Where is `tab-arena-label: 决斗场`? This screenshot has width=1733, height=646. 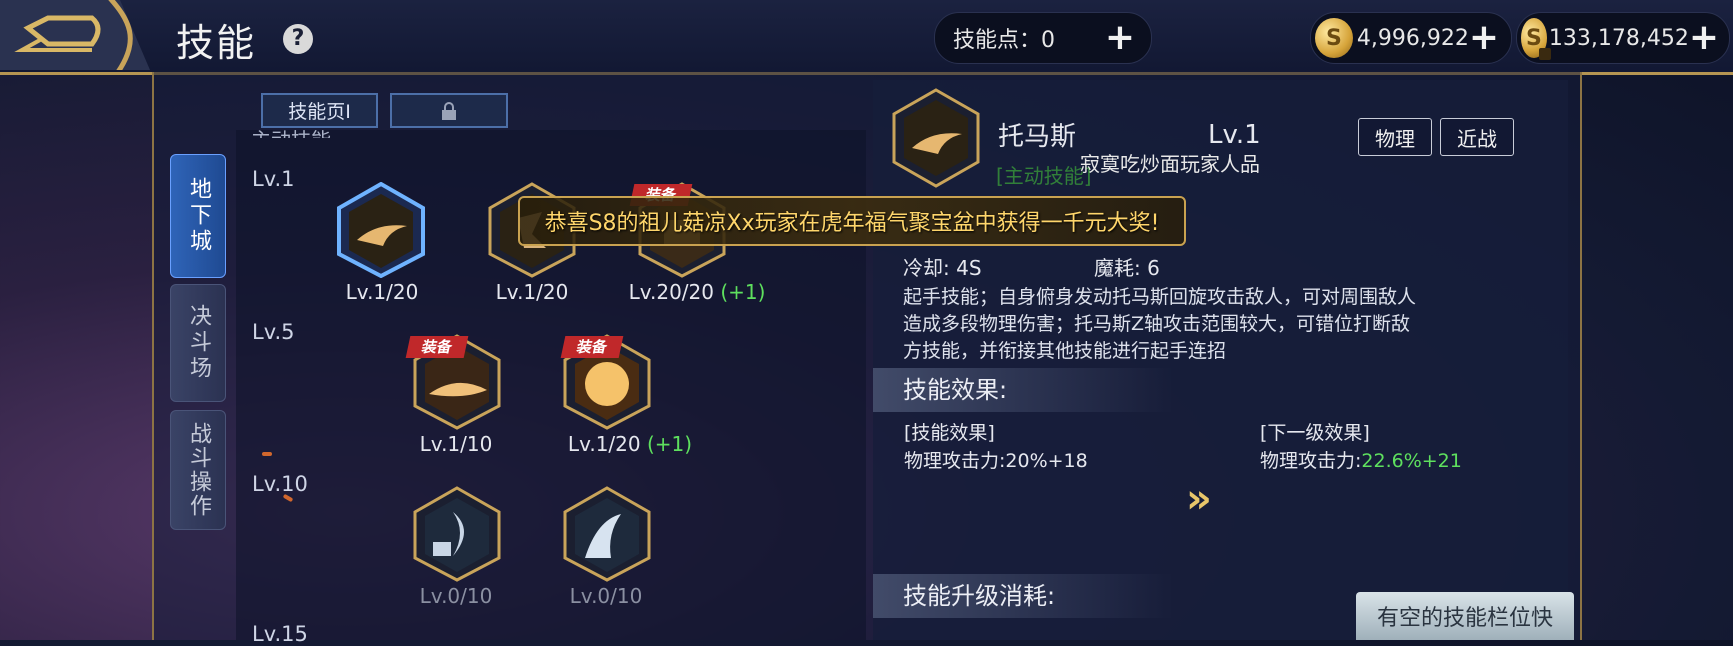 tab-arena-label: 决斗场 is located at coordinates (198, 343).